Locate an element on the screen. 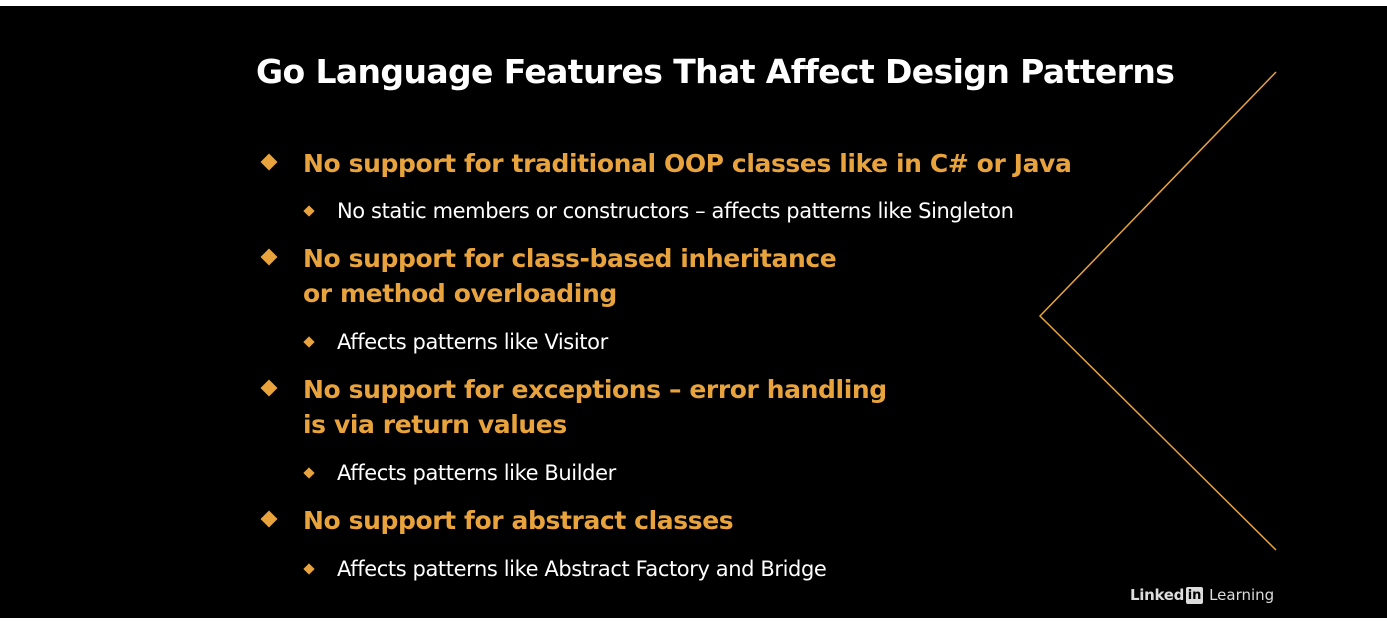  chevron-line is located at coordinates (1157, 311).